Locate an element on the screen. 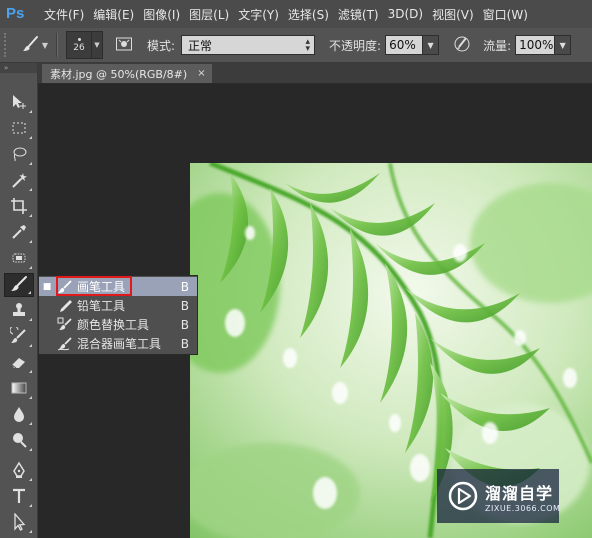  menu-image: 图像(I) is located at coordinates (161, 14).